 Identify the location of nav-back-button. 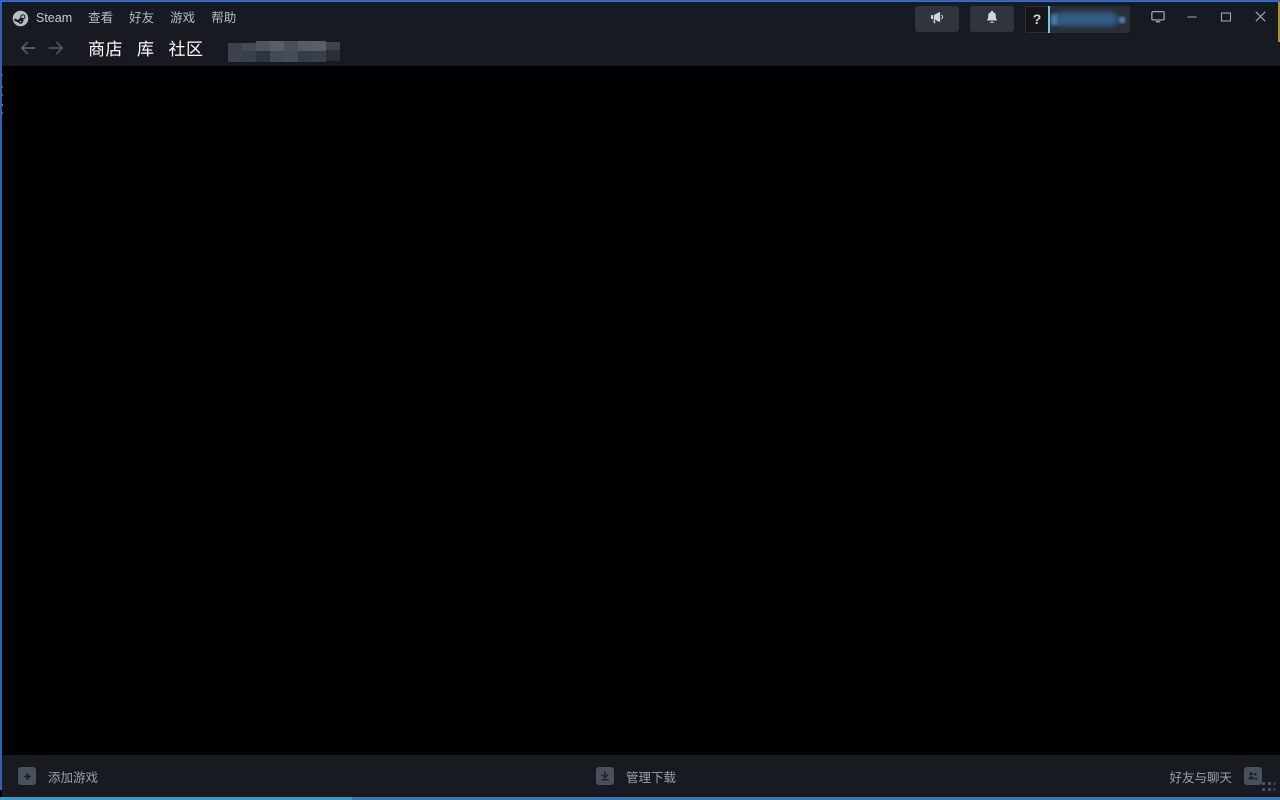
(28, 50).